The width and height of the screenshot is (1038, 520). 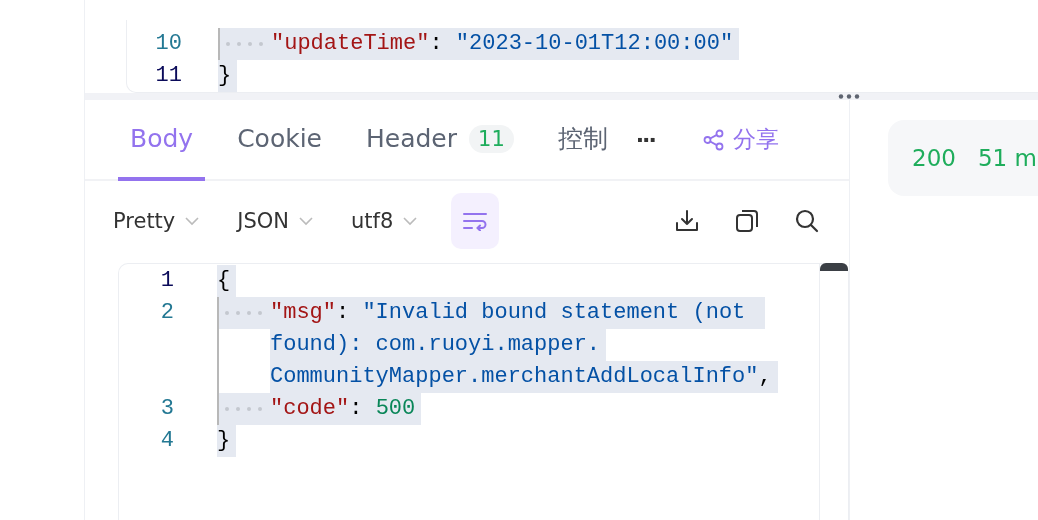 What do you see at coordinates (645, 139) in the screenshot?
I see `more-button: ···` at bounding box center [645, 139].